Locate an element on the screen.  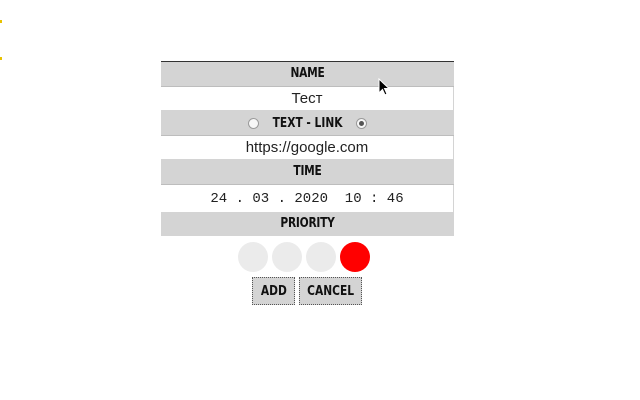
name-header: NAME is located at coordinates (307, 74).